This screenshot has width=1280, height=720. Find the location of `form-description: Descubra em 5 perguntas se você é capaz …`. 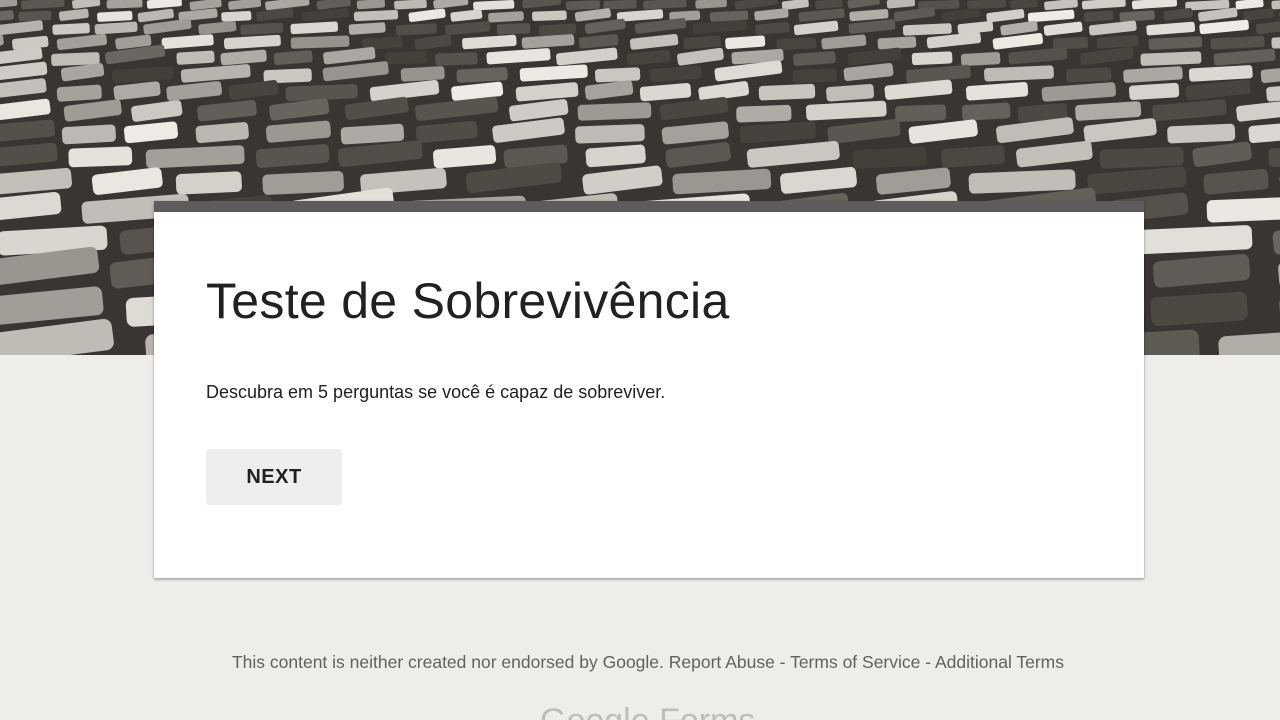

form-description: Descubra em 5 perguntas se você é capaz … is located at coordinates (436, 392).